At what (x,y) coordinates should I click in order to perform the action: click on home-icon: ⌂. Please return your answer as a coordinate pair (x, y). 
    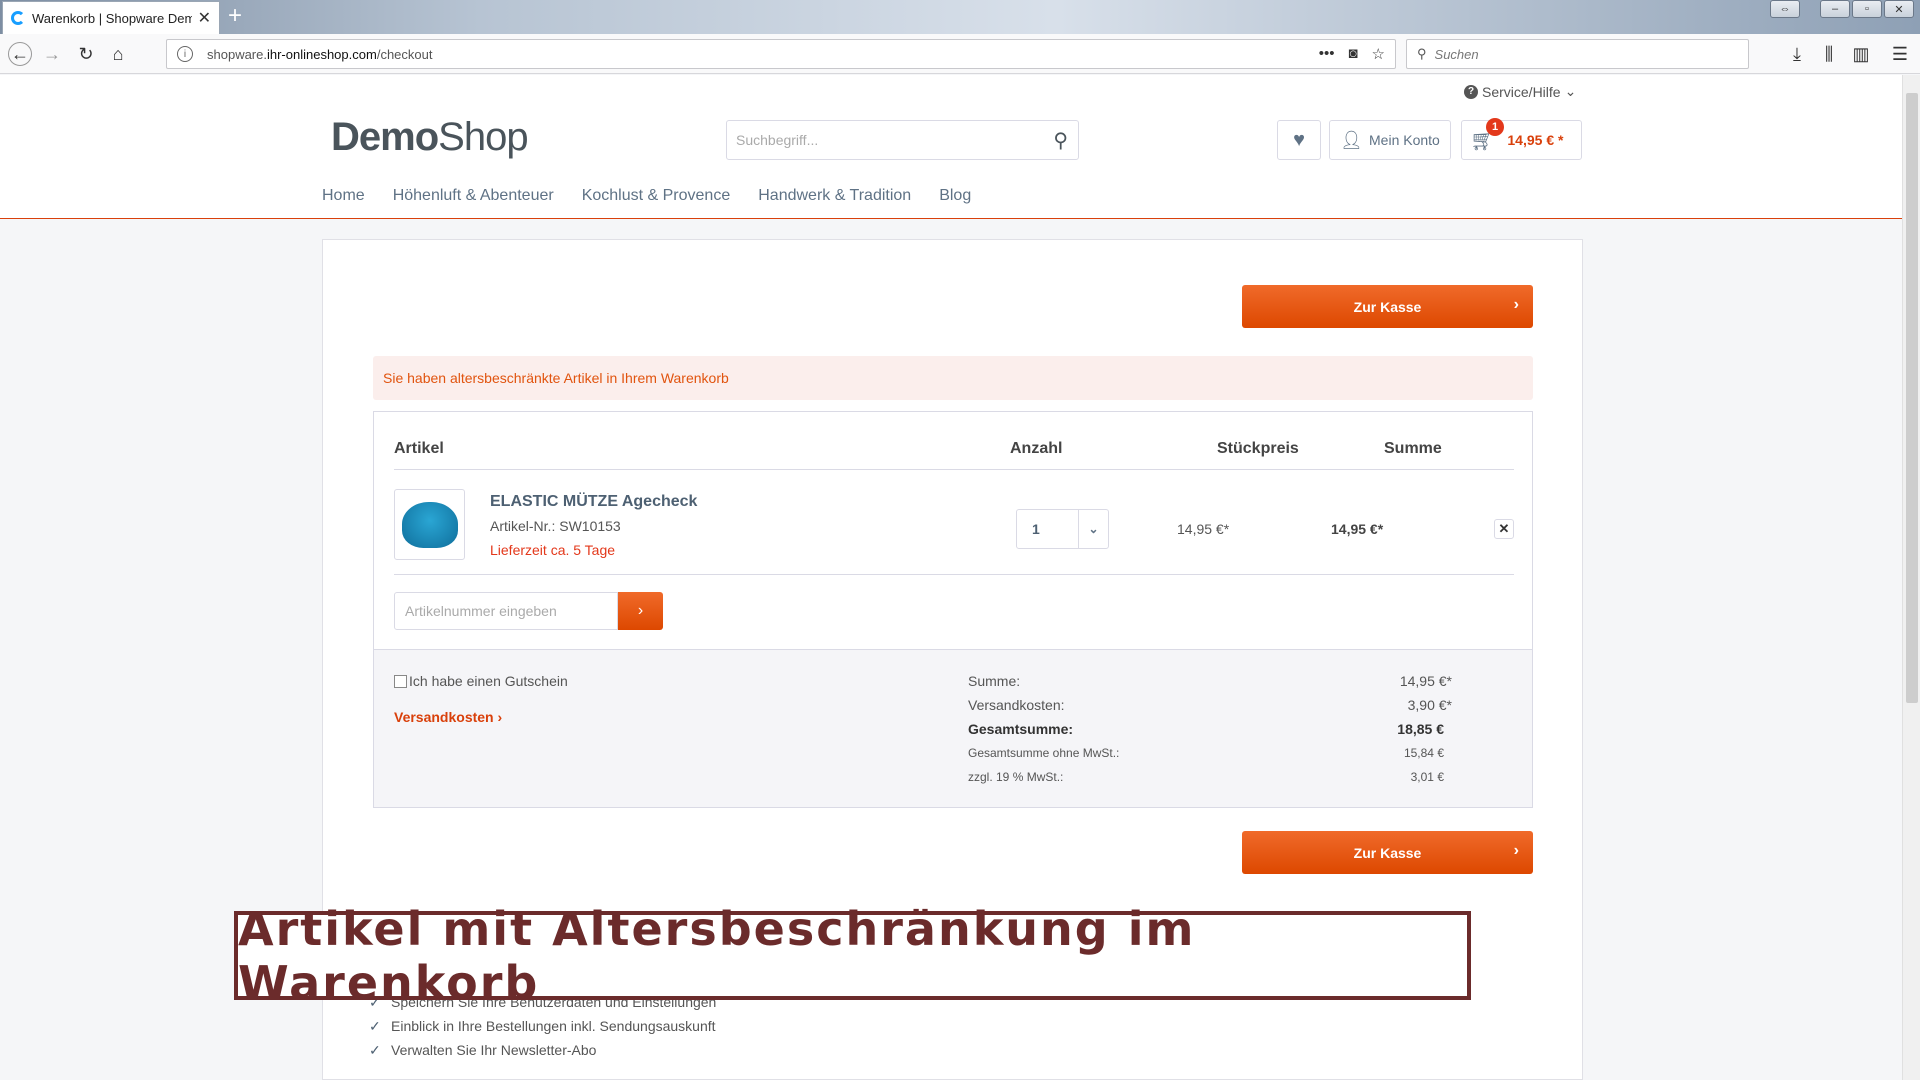
    Looking at the image, I should click on (118, 54).